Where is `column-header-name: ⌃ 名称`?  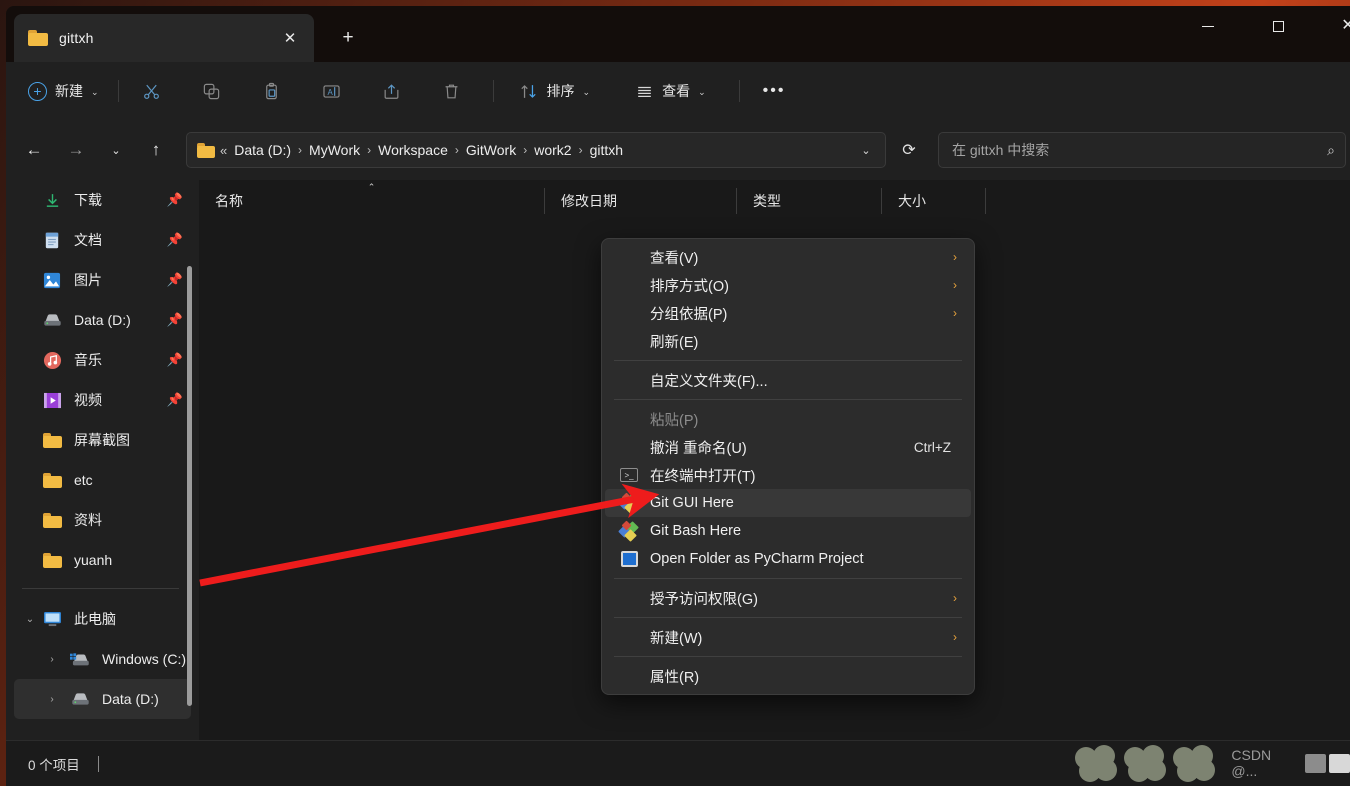 column-header-name: ⌃ 名称 is located at coordinates (371, 201).